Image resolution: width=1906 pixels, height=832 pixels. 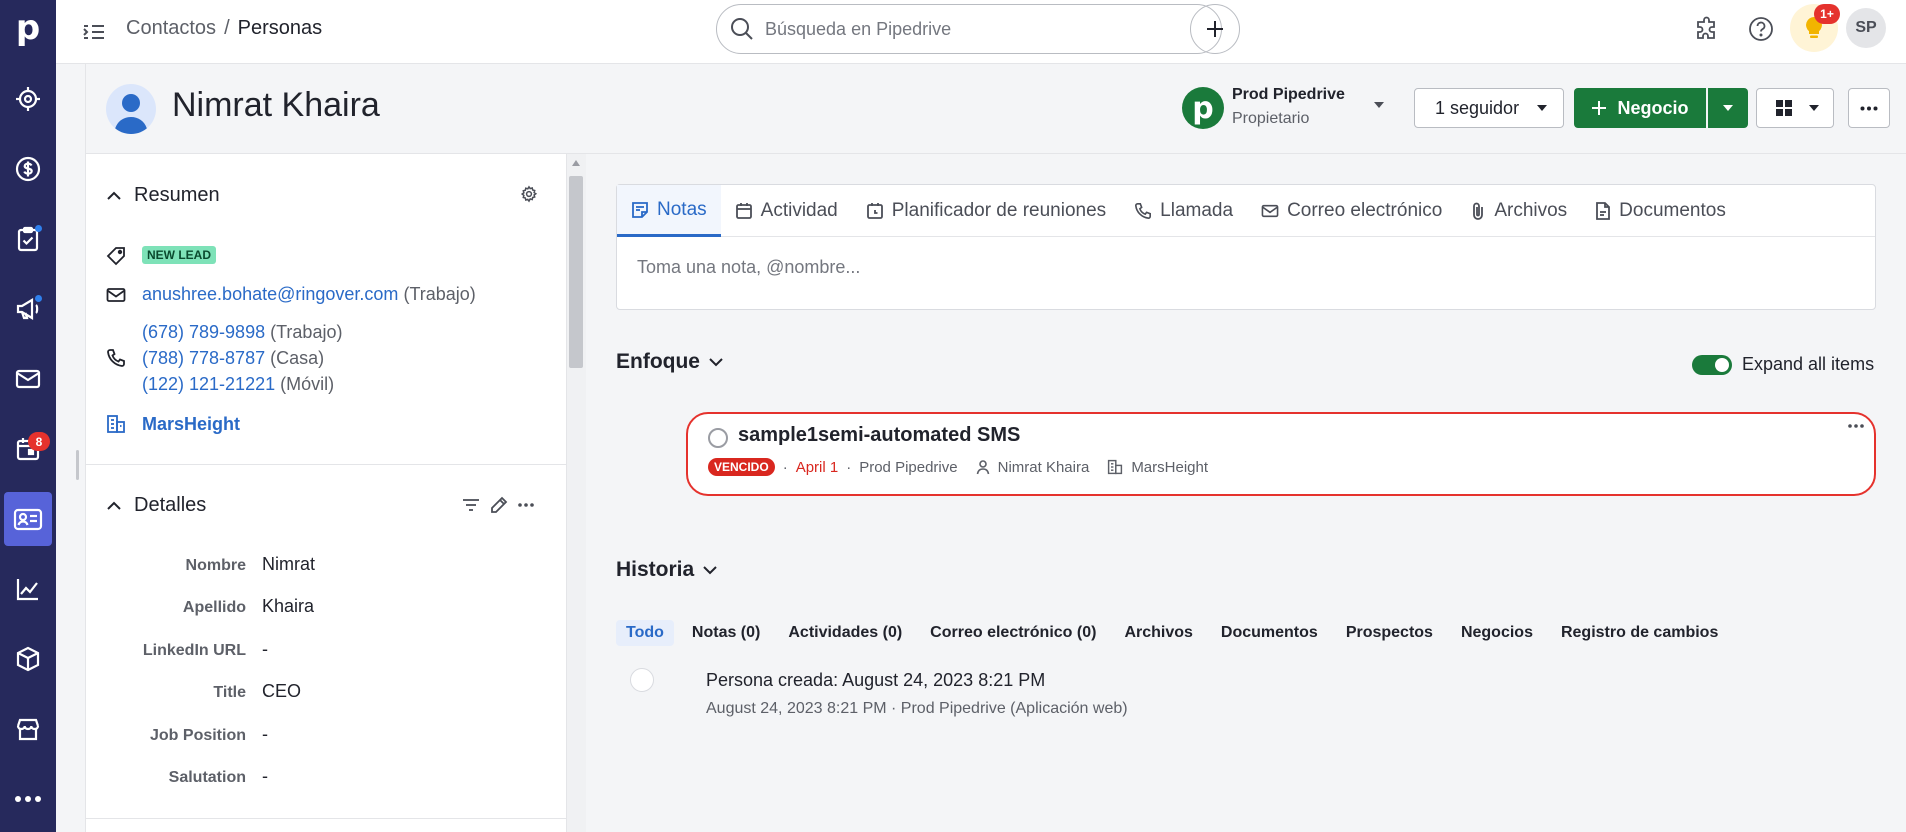 What do you see at coordinates (28, 799) in the screenshot?
I see `rail-item-more` at bounding box center [28, 799].